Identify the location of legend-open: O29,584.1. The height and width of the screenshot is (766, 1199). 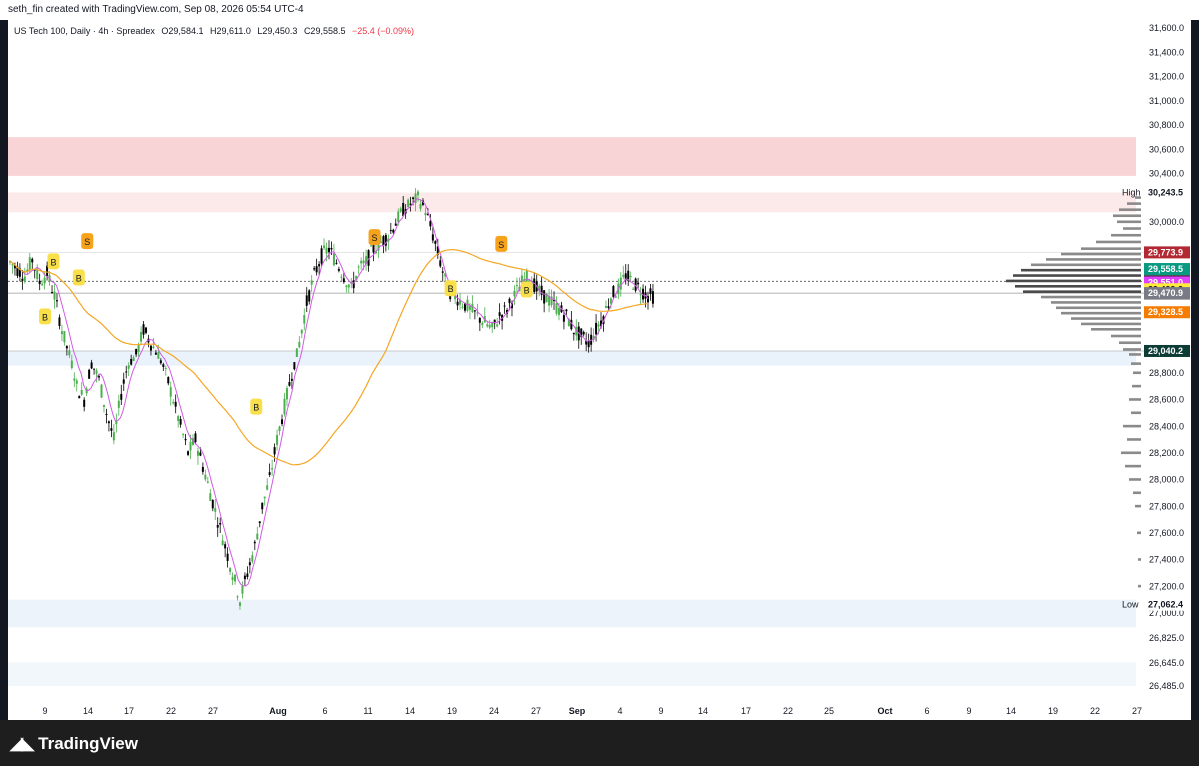
(182, 31).